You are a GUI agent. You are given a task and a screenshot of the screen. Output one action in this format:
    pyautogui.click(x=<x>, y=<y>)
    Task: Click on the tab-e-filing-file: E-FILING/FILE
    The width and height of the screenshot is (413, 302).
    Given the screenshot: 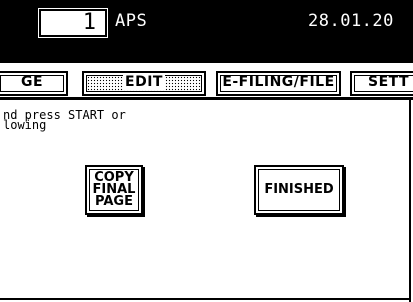 What is the action you would take?
    pyautogui.click(x=278, y=83)
    